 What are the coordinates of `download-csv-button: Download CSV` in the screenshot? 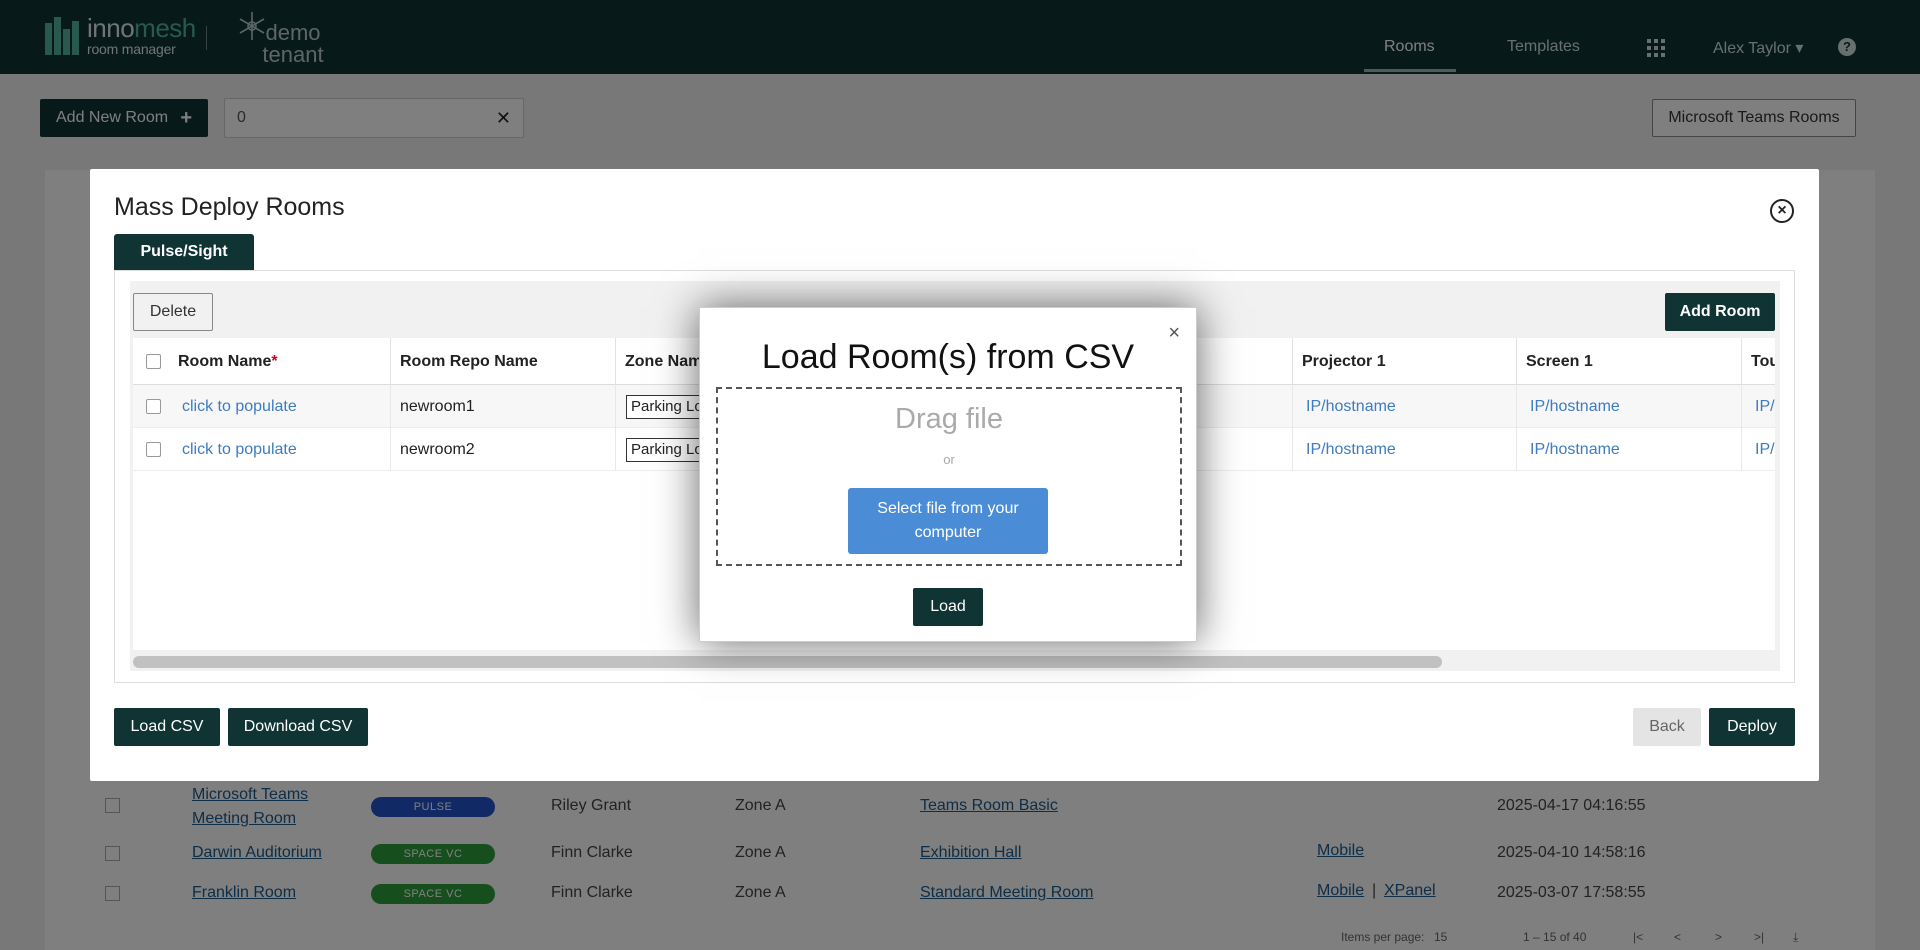 It's located at (298, 727).